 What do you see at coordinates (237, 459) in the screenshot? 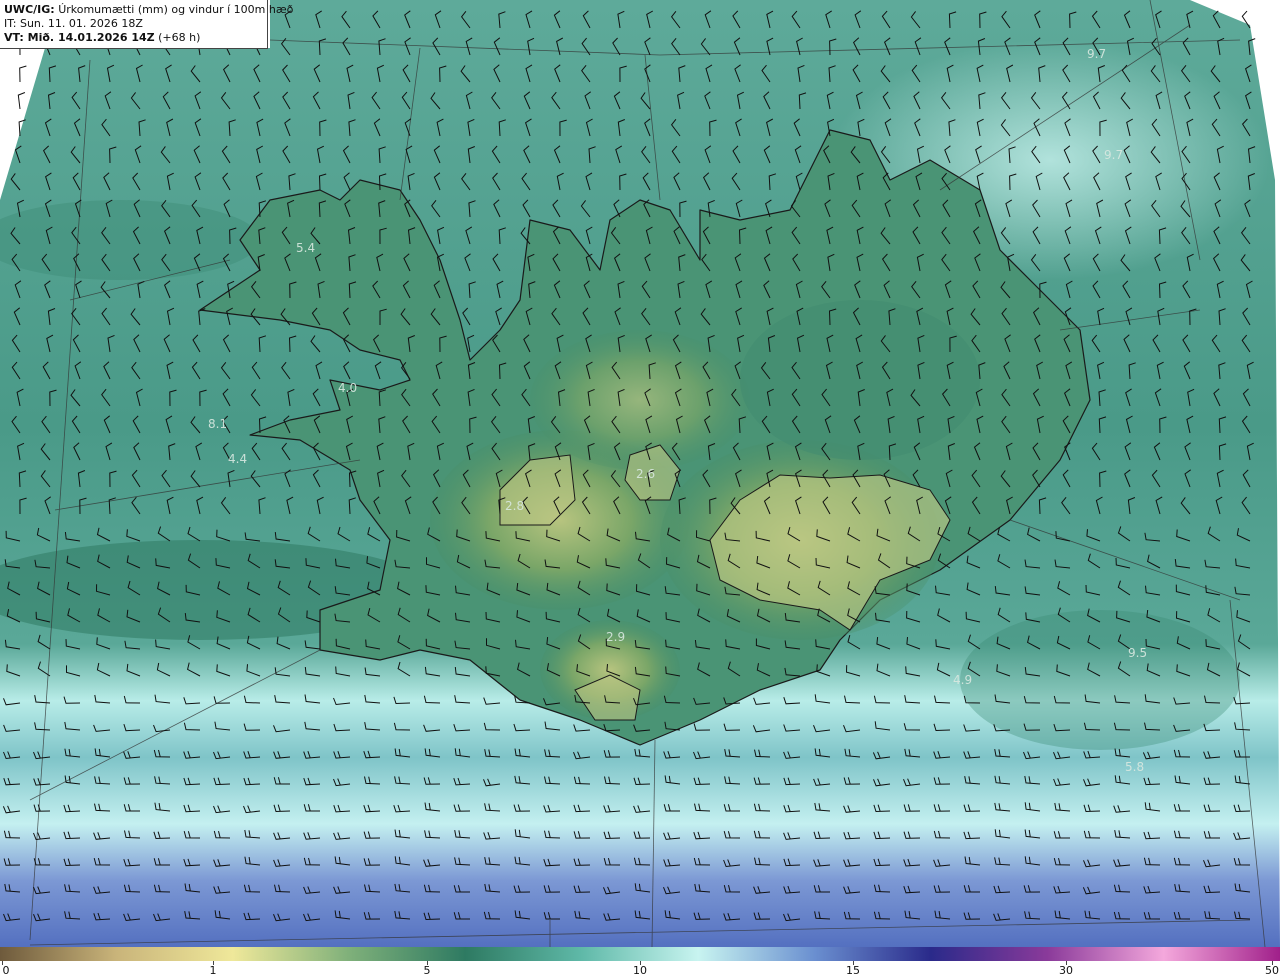
I see `value-label: 4.4` at bounding box center [237, 459].